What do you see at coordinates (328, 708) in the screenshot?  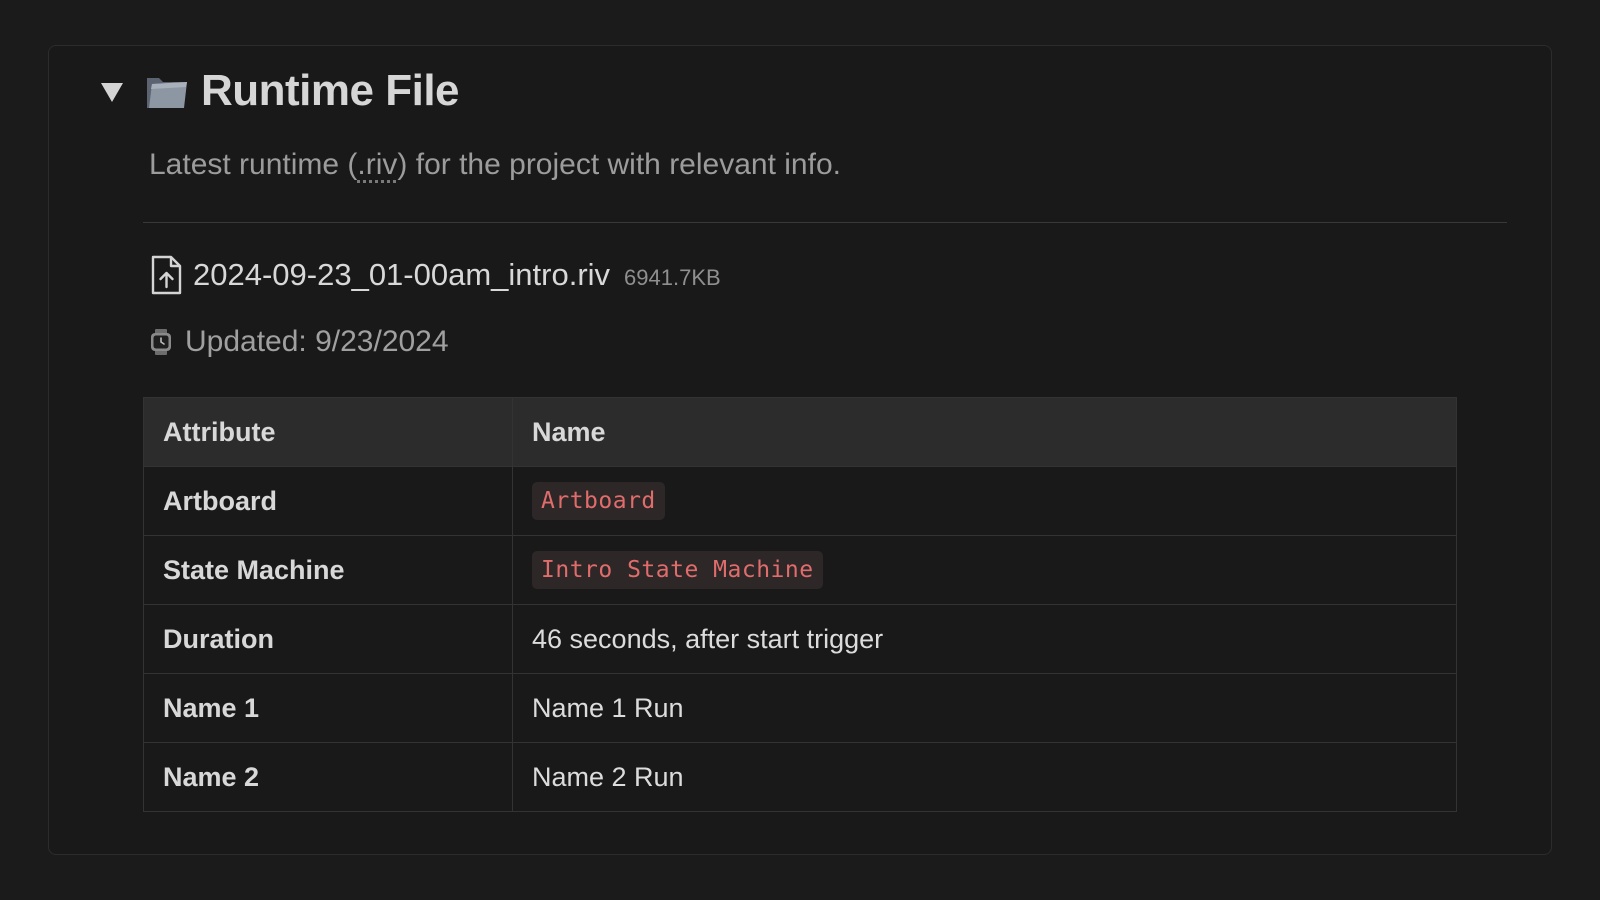 I see `attribute-cell: Name 1` at bounding box center [328, 708].